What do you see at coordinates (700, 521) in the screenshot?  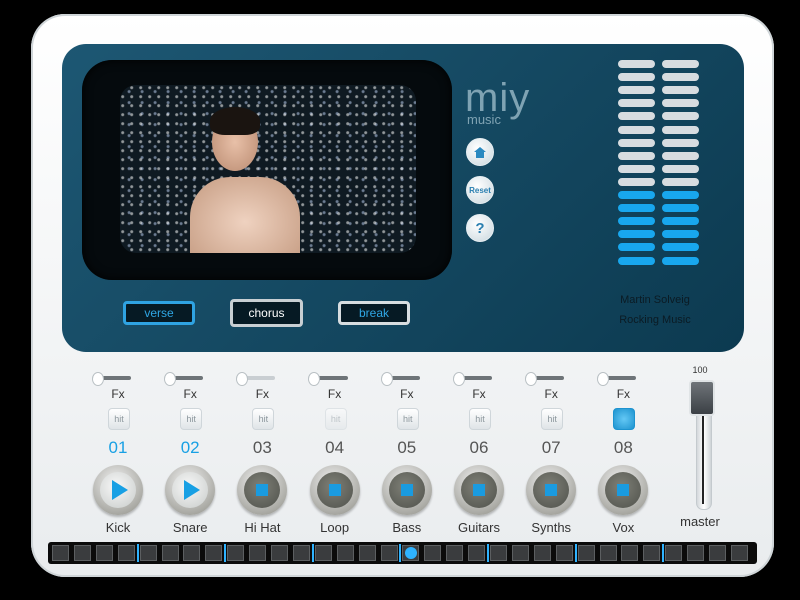 I see `master-label: master` at bounding box center [700, 521].